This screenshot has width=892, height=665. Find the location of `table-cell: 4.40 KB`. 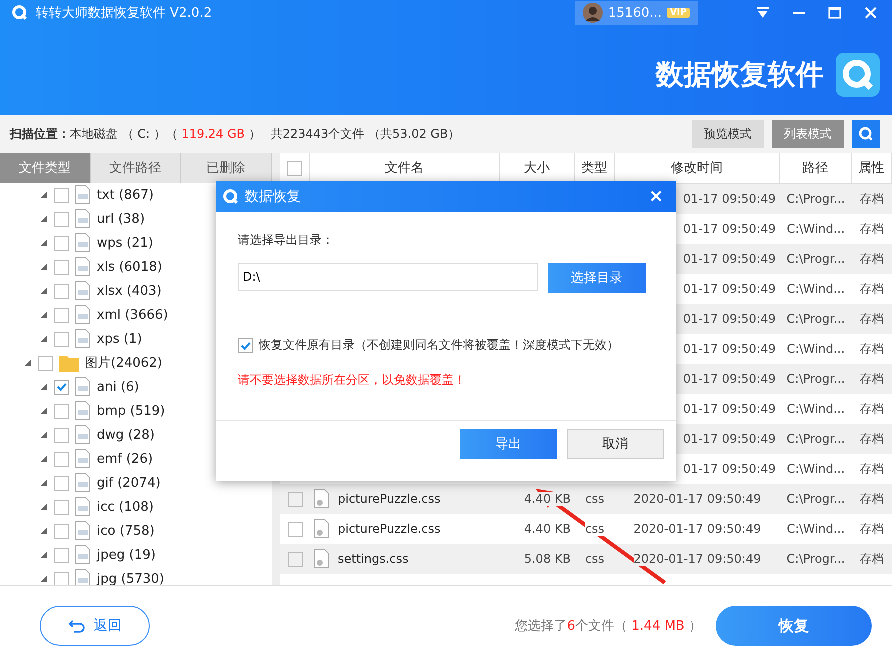

table-cell: 4.40 KB is located at coordinates (547, 499).